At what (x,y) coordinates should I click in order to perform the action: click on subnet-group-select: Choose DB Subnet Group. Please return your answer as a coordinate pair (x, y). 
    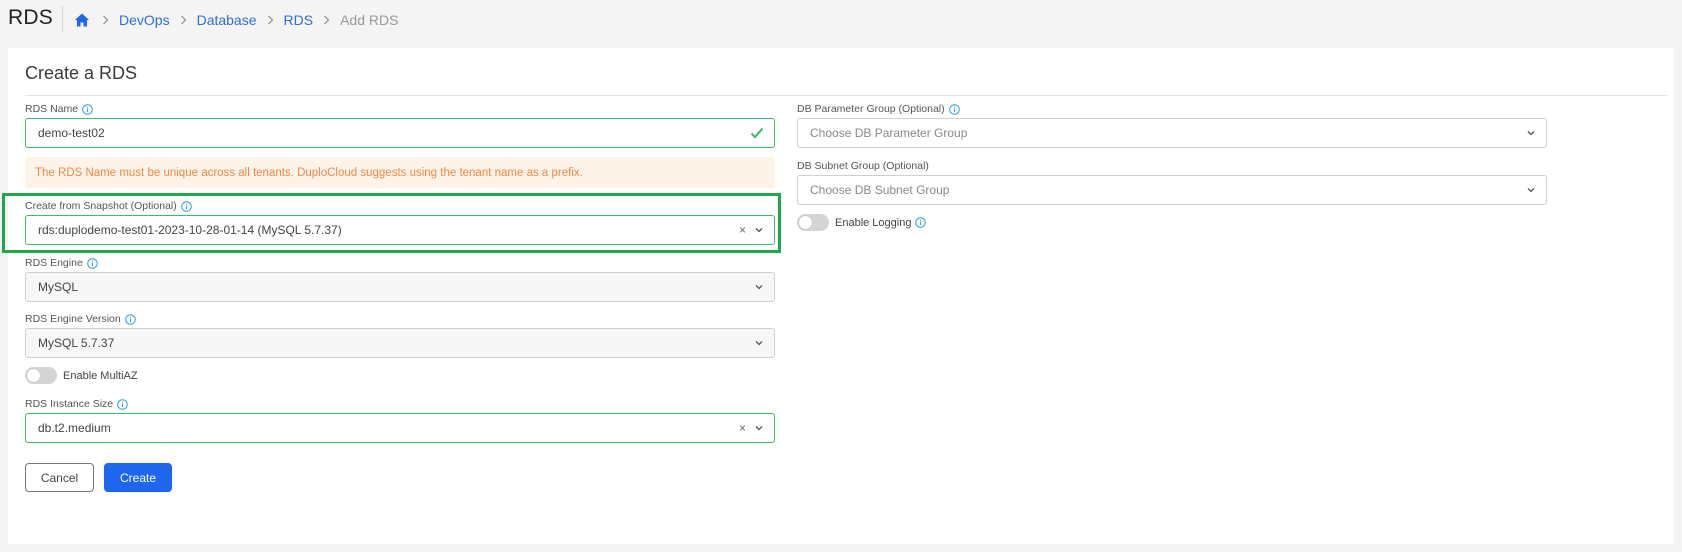
    Looking at the image, I should click on (1172, 190).